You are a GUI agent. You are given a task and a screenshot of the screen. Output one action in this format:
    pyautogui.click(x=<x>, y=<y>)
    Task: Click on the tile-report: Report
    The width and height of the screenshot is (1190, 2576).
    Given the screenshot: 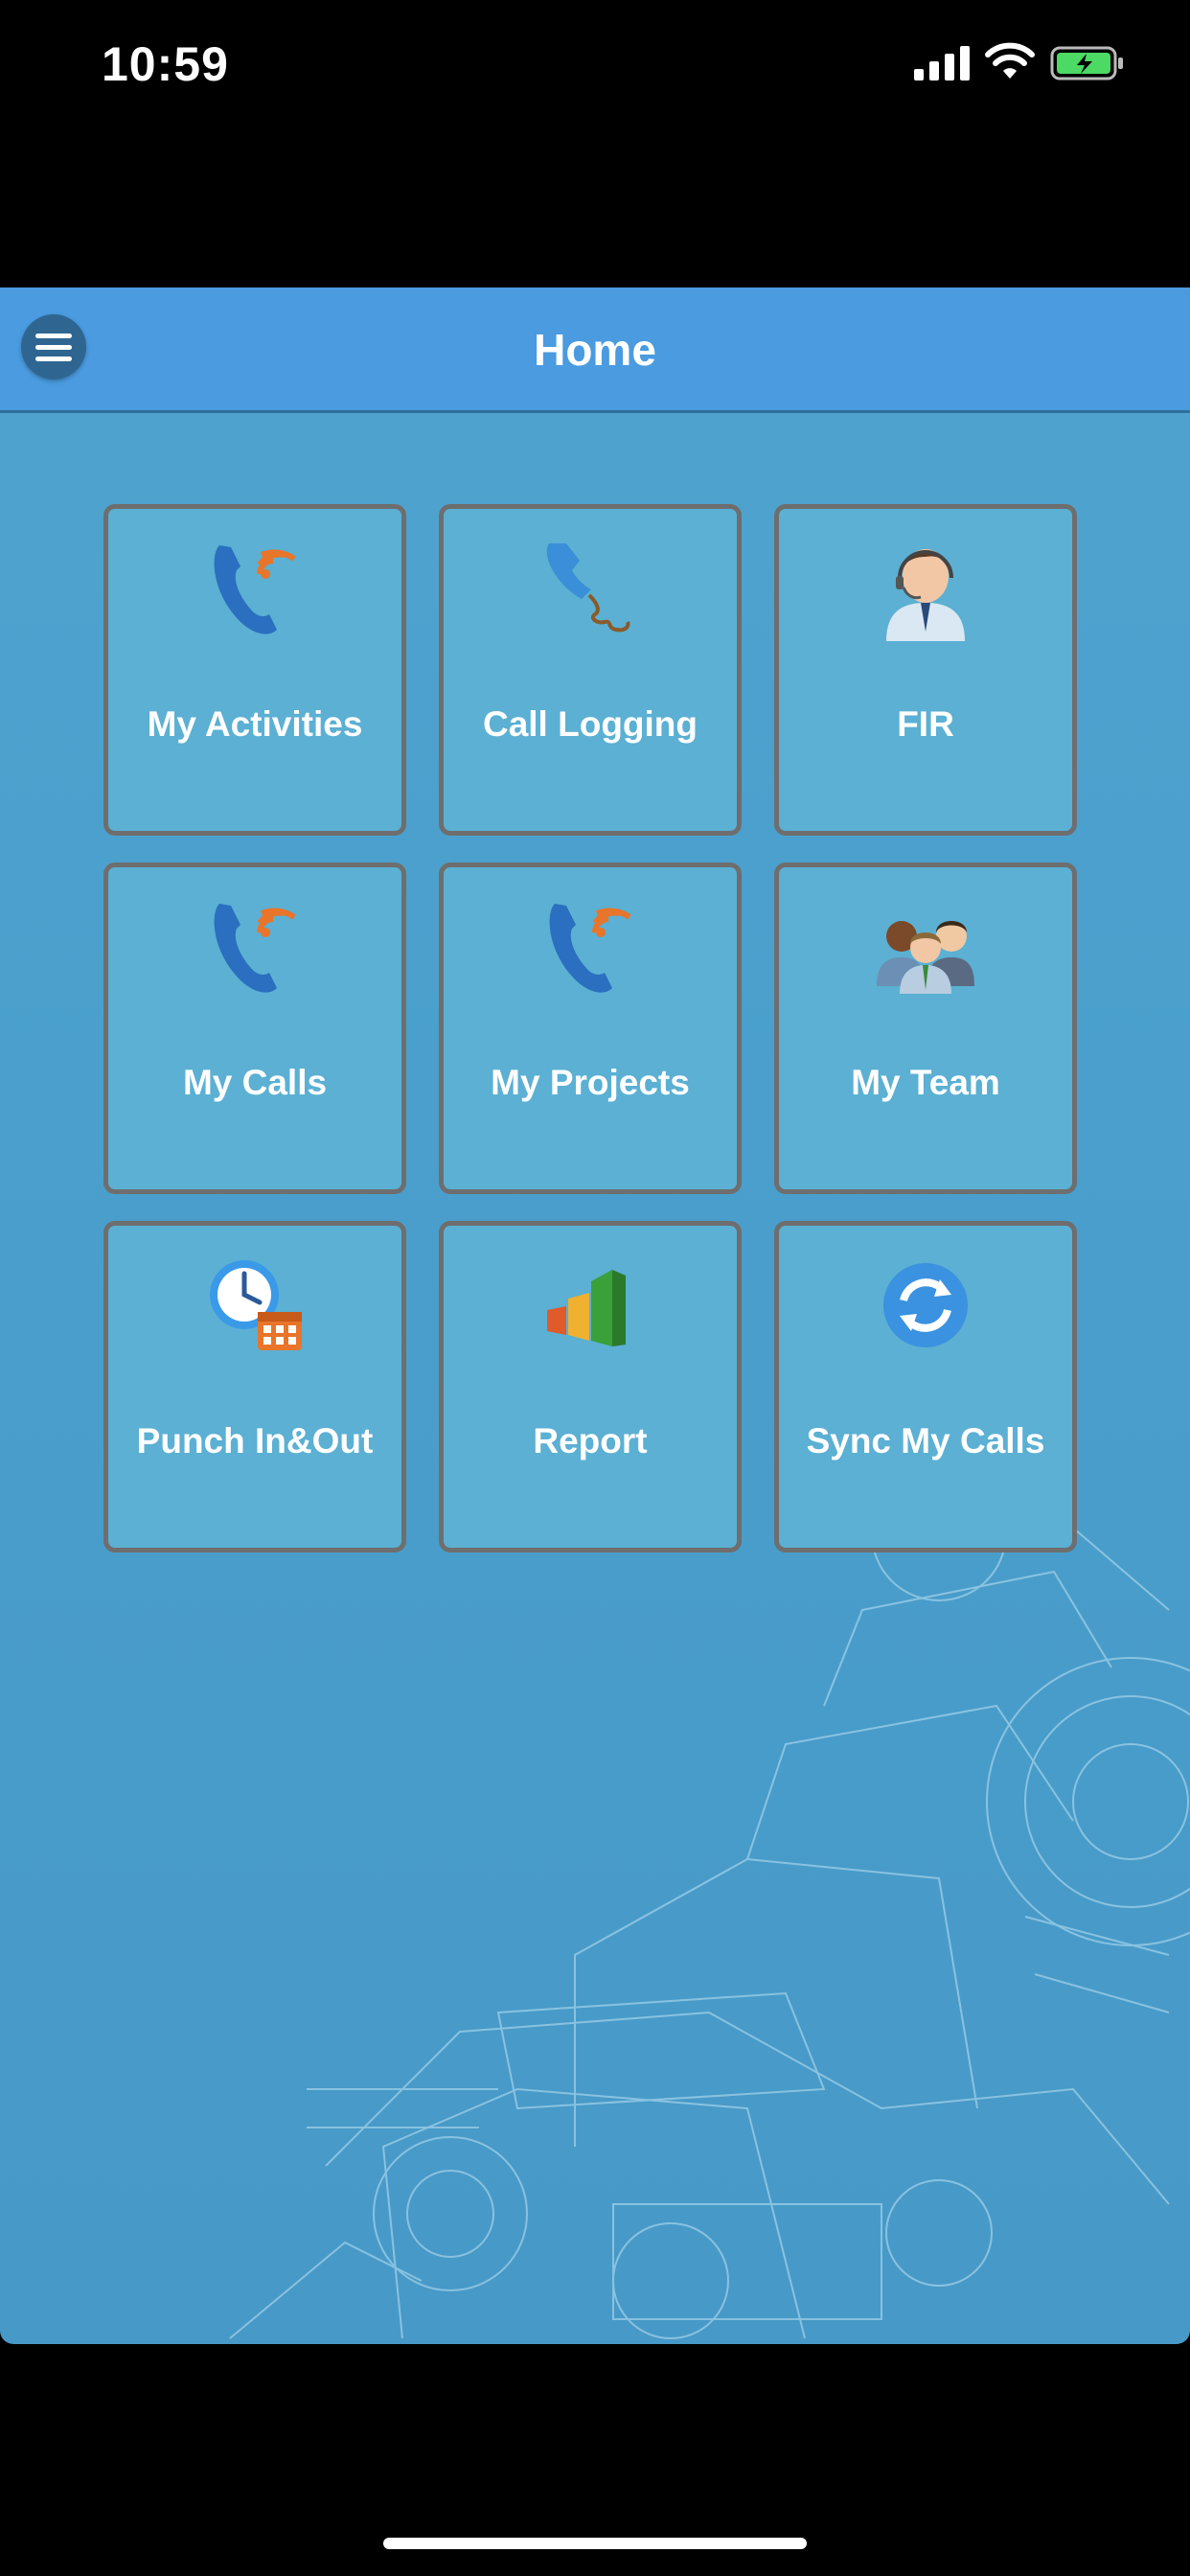 What is the action you would take?
    pyautogui.click(x=590, y=1387)
    